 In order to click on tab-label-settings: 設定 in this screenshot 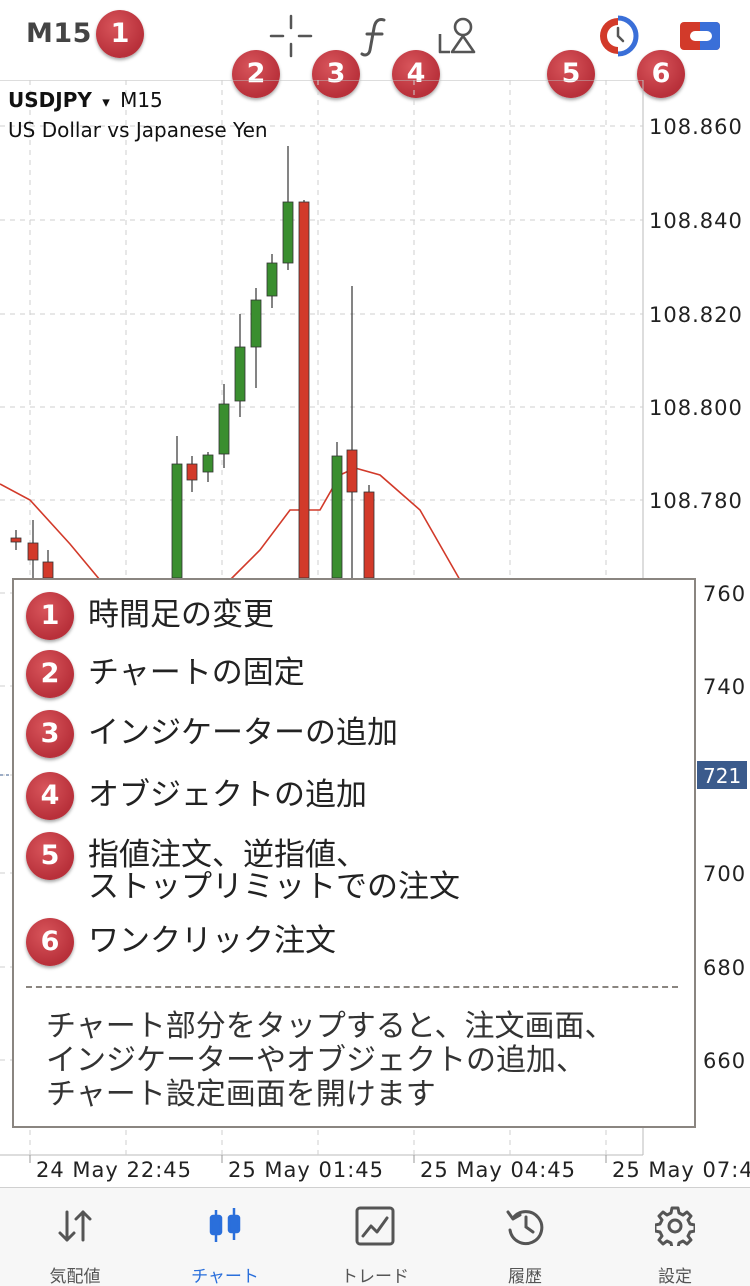, I will do `click(675, 1276)`.